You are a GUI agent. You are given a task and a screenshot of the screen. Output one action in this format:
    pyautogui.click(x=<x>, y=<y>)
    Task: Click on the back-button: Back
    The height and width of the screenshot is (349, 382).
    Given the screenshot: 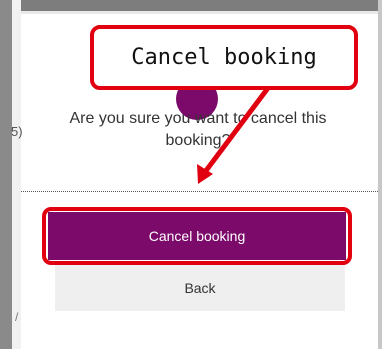 What is the action you would take?
    pyautogui.click(x=200, y=288)
    